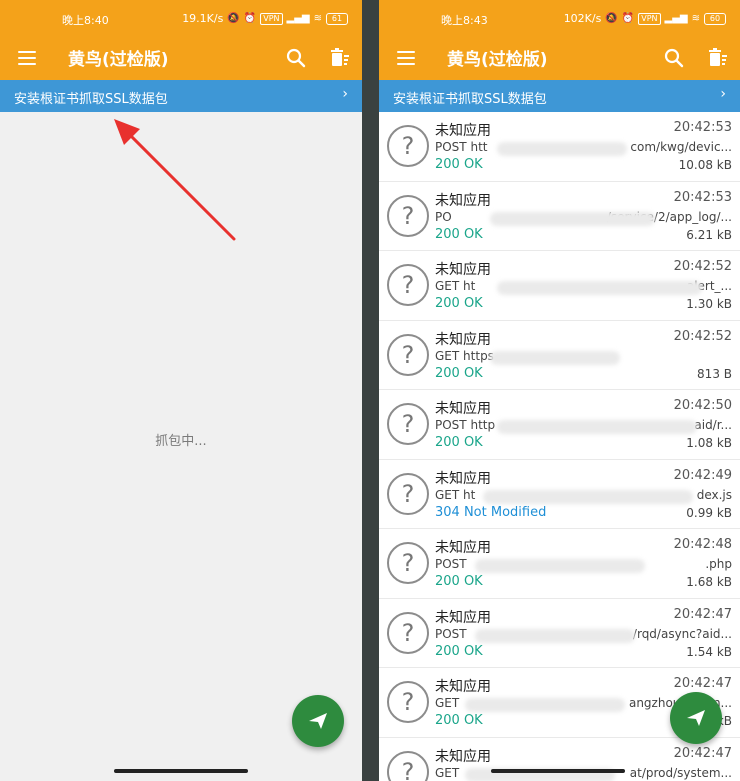  I want to click on chevron-right-icon: ›, so click(723, 94).